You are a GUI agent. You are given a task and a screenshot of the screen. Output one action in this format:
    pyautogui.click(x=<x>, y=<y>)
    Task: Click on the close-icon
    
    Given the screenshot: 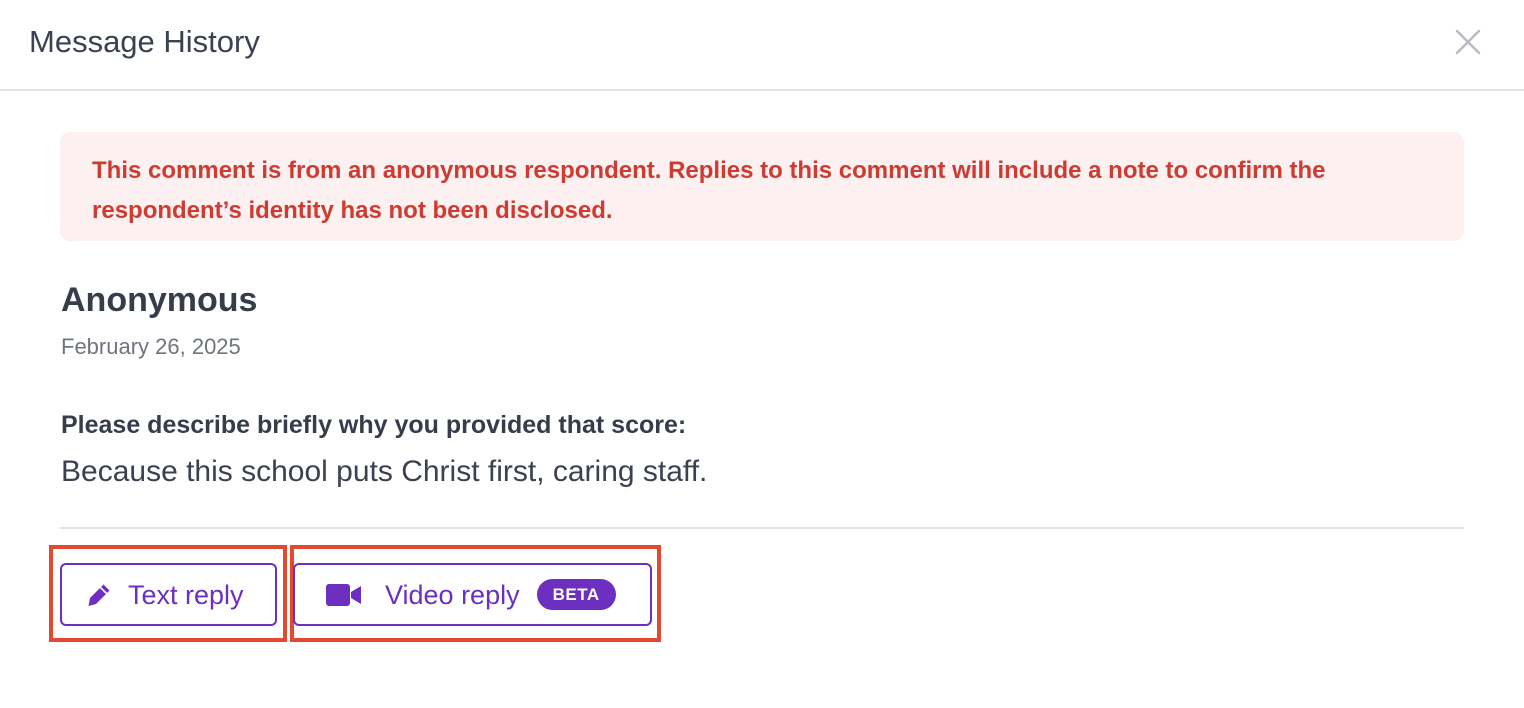 What is the action you would take?
    pyautogui.click(x=1468, y=42)
    